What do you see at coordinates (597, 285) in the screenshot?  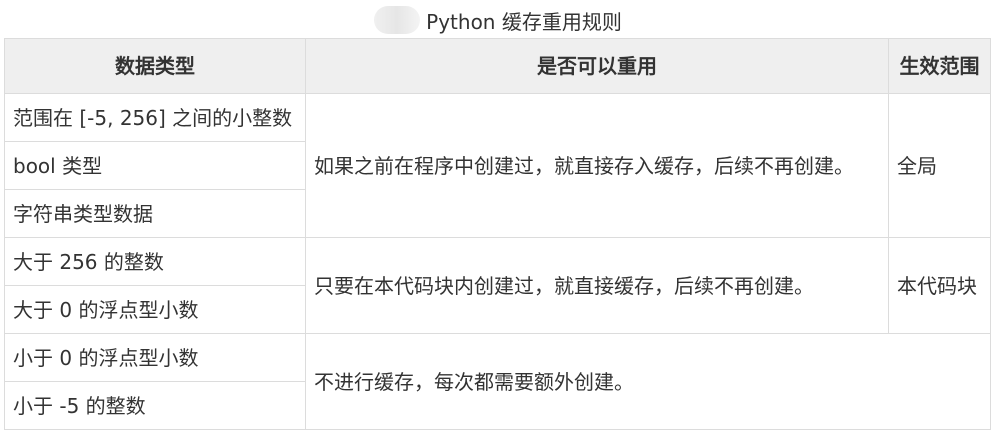 I see `reuse-cell: 只要在本代码块内创建过，就直接缓存，后续不再创建。` at bounding box center [597, 285].